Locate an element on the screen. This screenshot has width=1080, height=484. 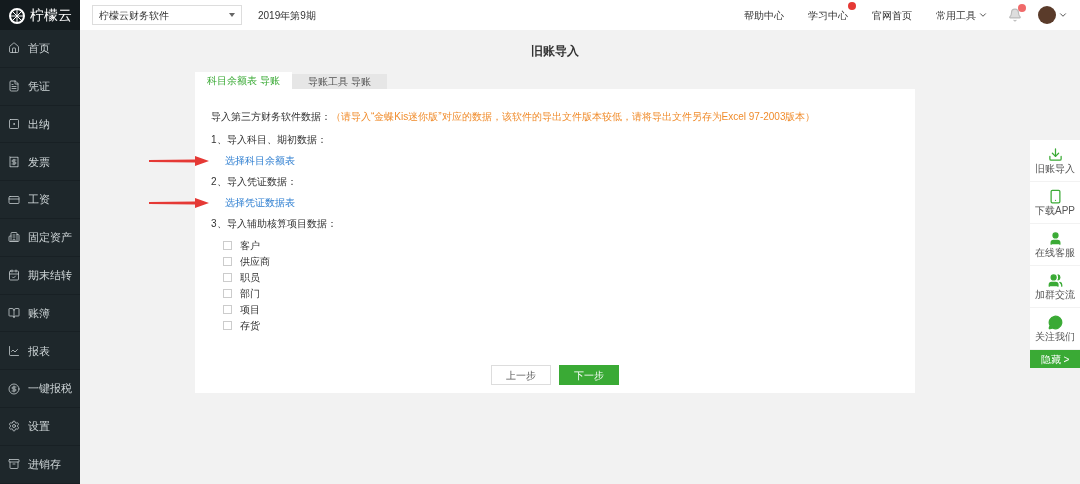
sidebar-item: 期末结转 is located at coordinates (40, 275).